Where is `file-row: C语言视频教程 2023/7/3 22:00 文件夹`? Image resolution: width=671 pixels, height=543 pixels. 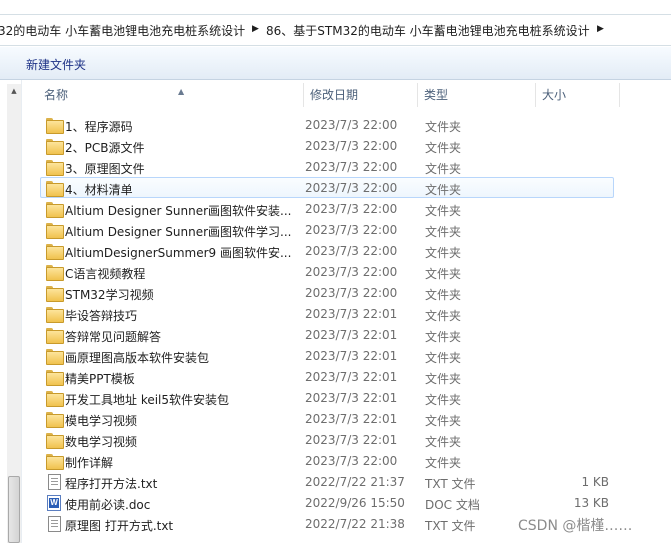 file-row: C语言视频教程 2023/7/3 22:00 文件夹 is located at coordinates (327, 271).